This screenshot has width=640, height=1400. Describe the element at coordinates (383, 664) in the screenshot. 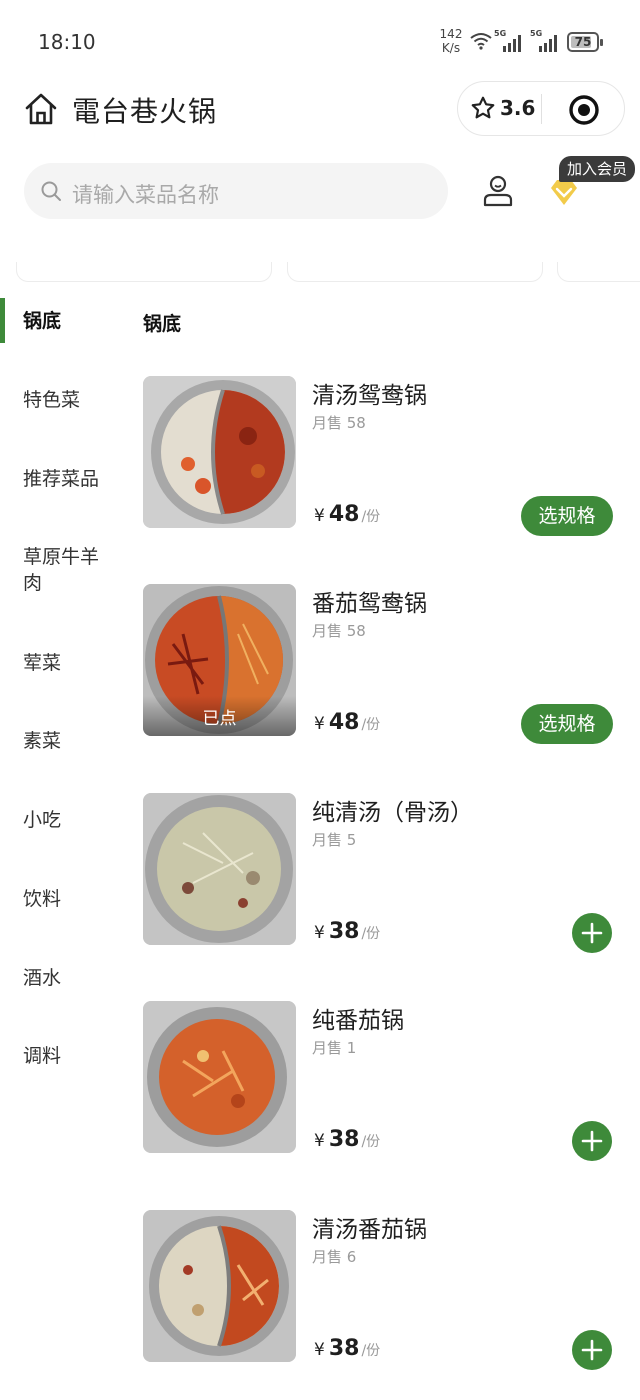

I see `dish-item: 已点 番茄鸳鸯锅 月售 58 ¥ 48 /份 选规格` at that location.